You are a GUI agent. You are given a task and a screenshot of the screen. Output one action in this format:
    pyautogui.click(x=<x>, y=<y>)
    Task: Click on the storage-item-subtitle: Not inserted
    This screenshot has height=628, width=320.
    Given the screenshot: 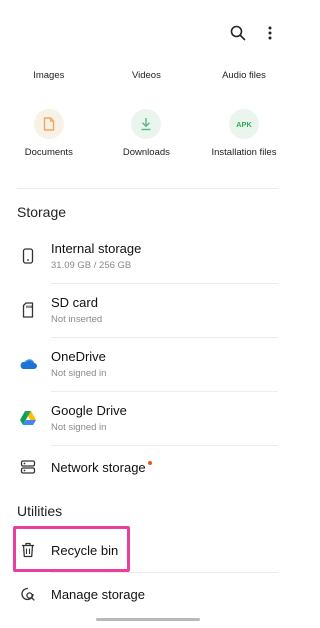 What is the action you would take?
    pyautogui.click(x=77, y=319)
    